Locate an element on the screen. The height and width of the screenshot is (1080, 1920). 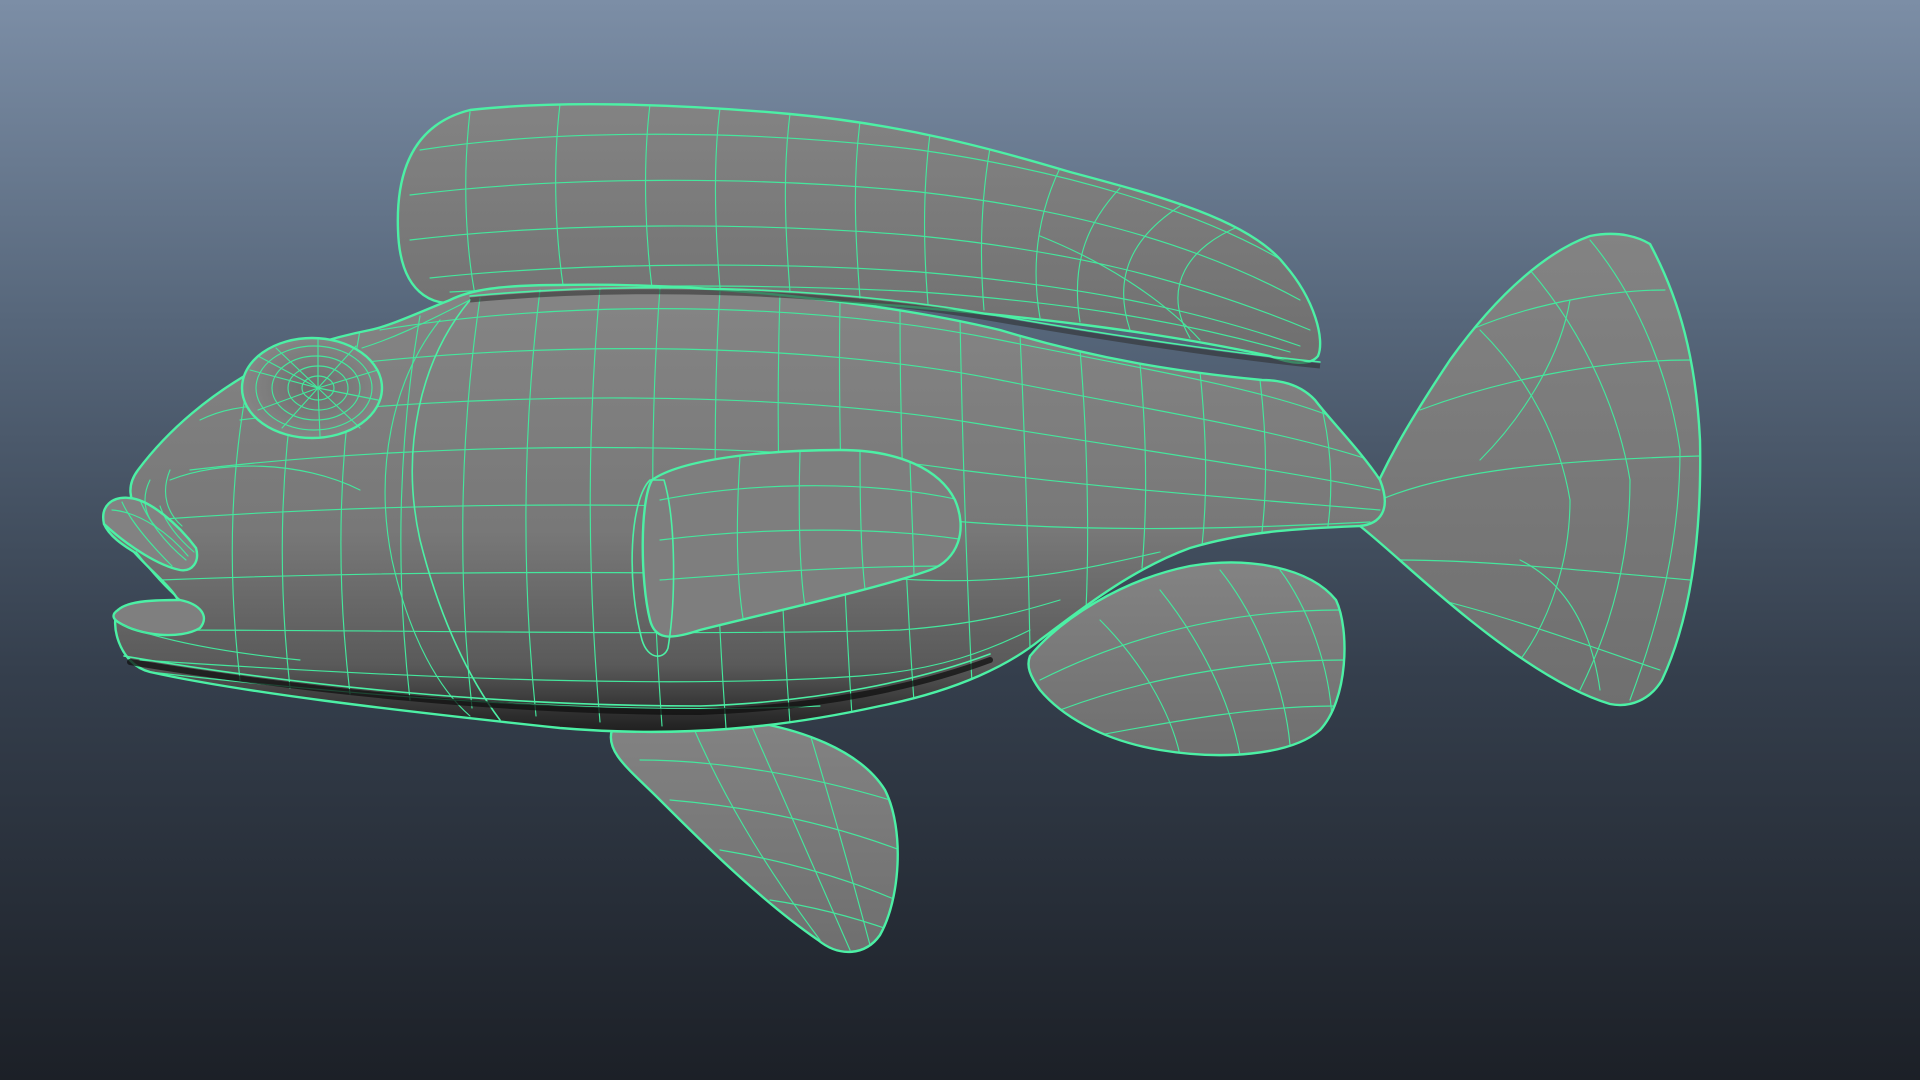
pelvic-fin-surface is located at coordinates (754, 833).